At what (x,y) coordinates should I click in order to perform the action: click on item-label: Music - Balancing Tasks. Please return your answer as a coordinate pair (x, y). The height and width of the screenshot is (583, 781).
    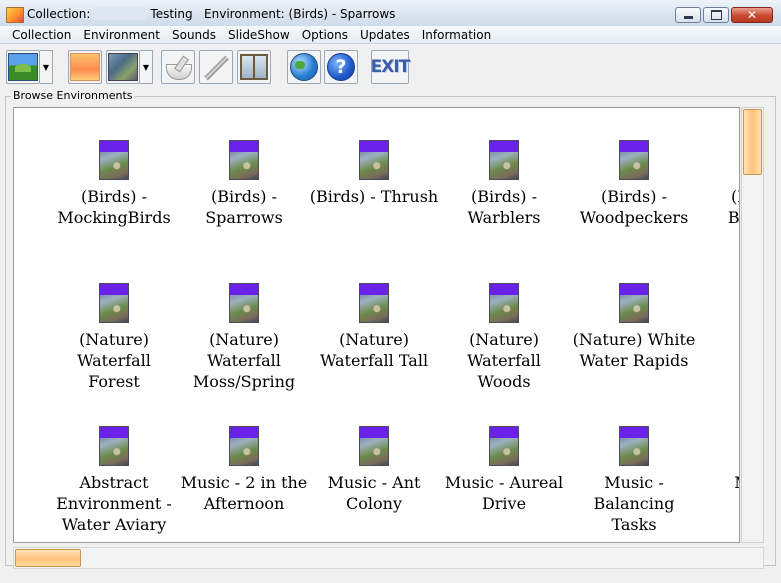
    Looking at the image, I should click on (634, 503).